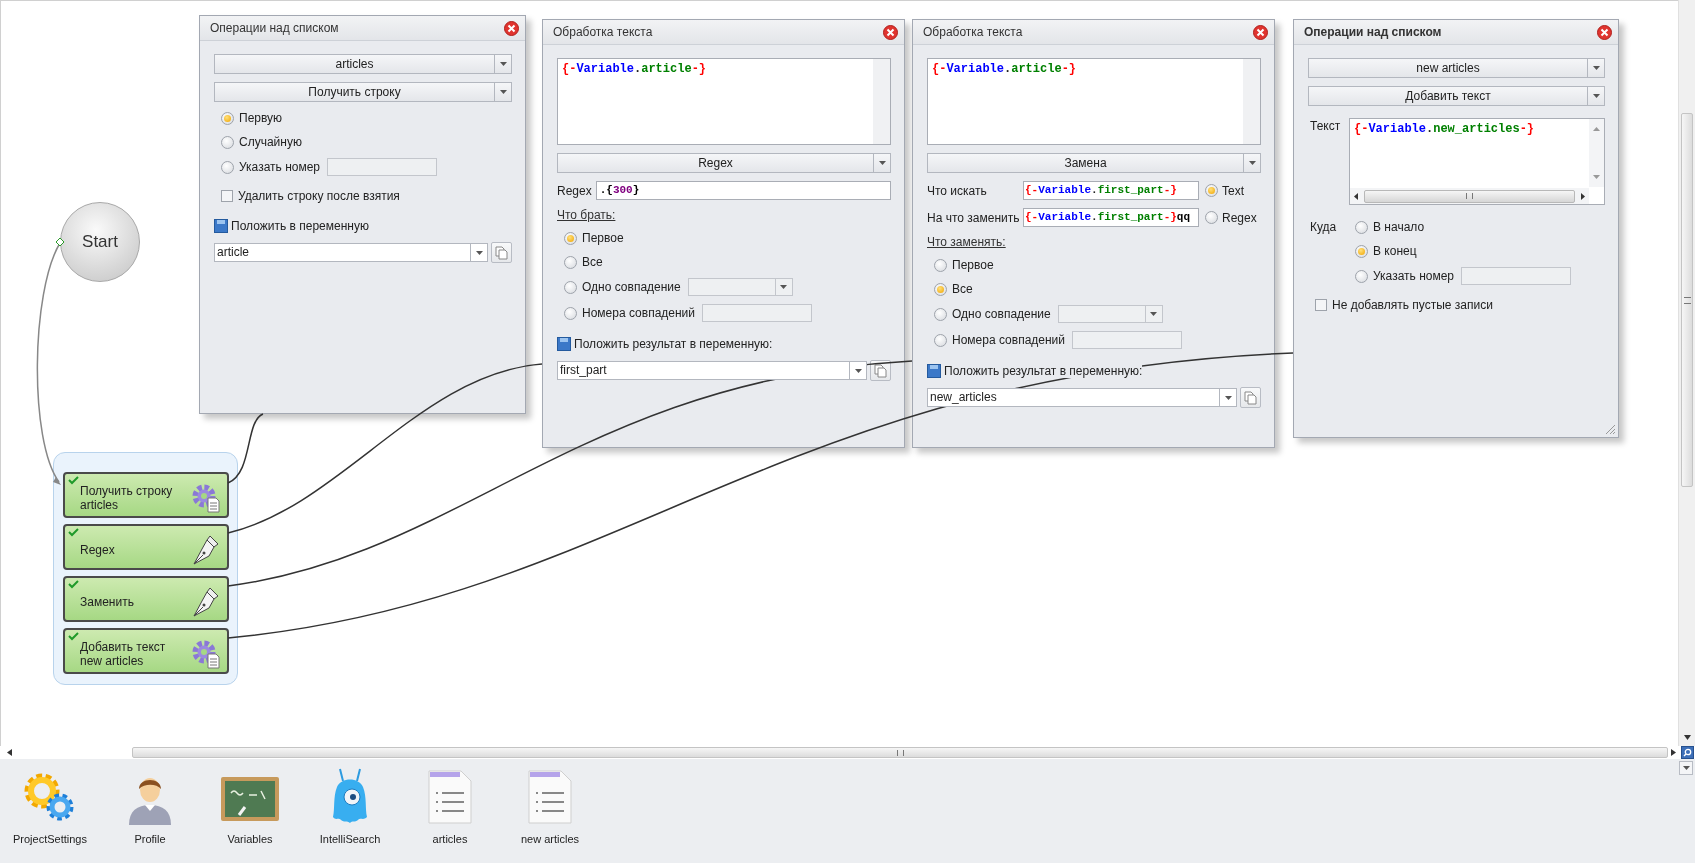  I want to click on action-node: Добавить текст new articles, so click(146, 651).